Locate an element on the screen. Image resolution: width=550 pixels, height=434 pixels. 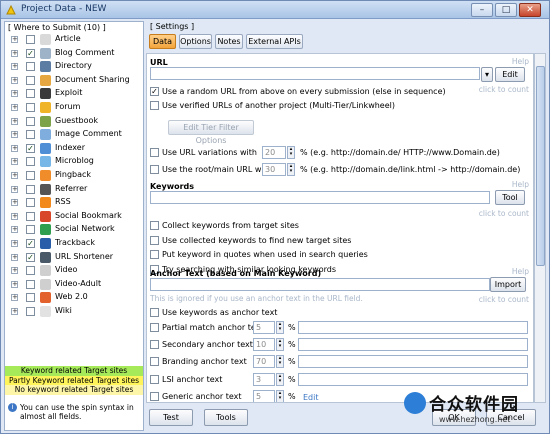
anchor-text-input is located at coordinates (320, 284).